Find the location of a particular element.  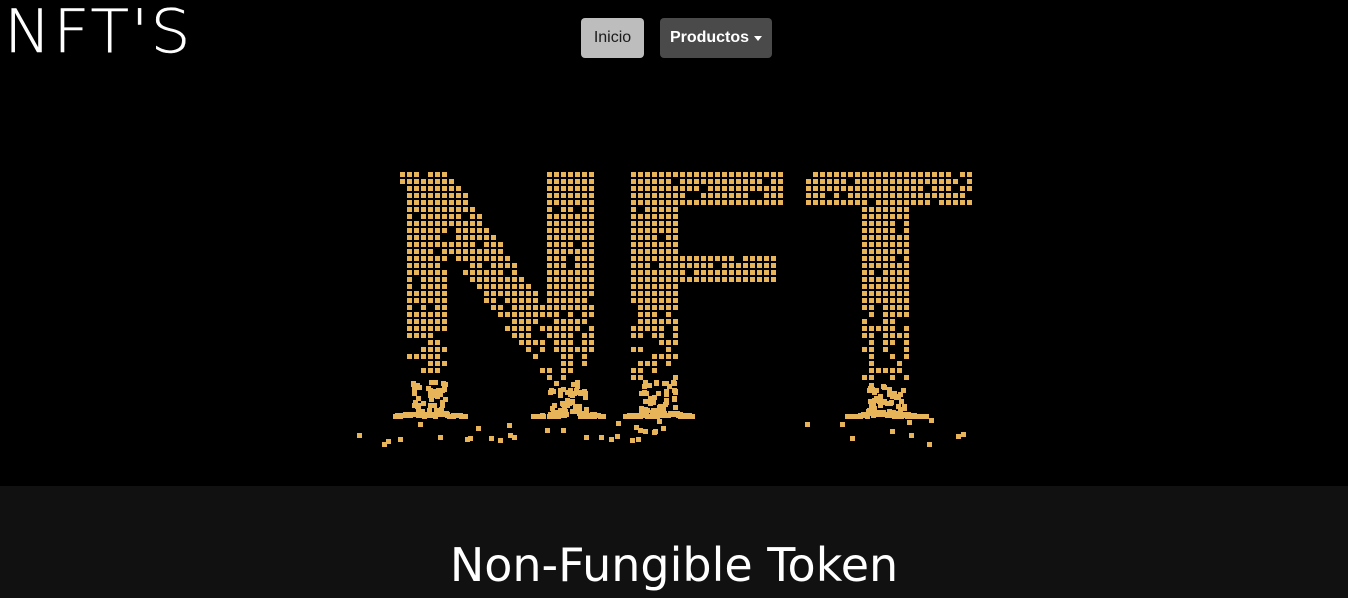

nav-products-dropdown: Productos is located at coordinates (716, 38).